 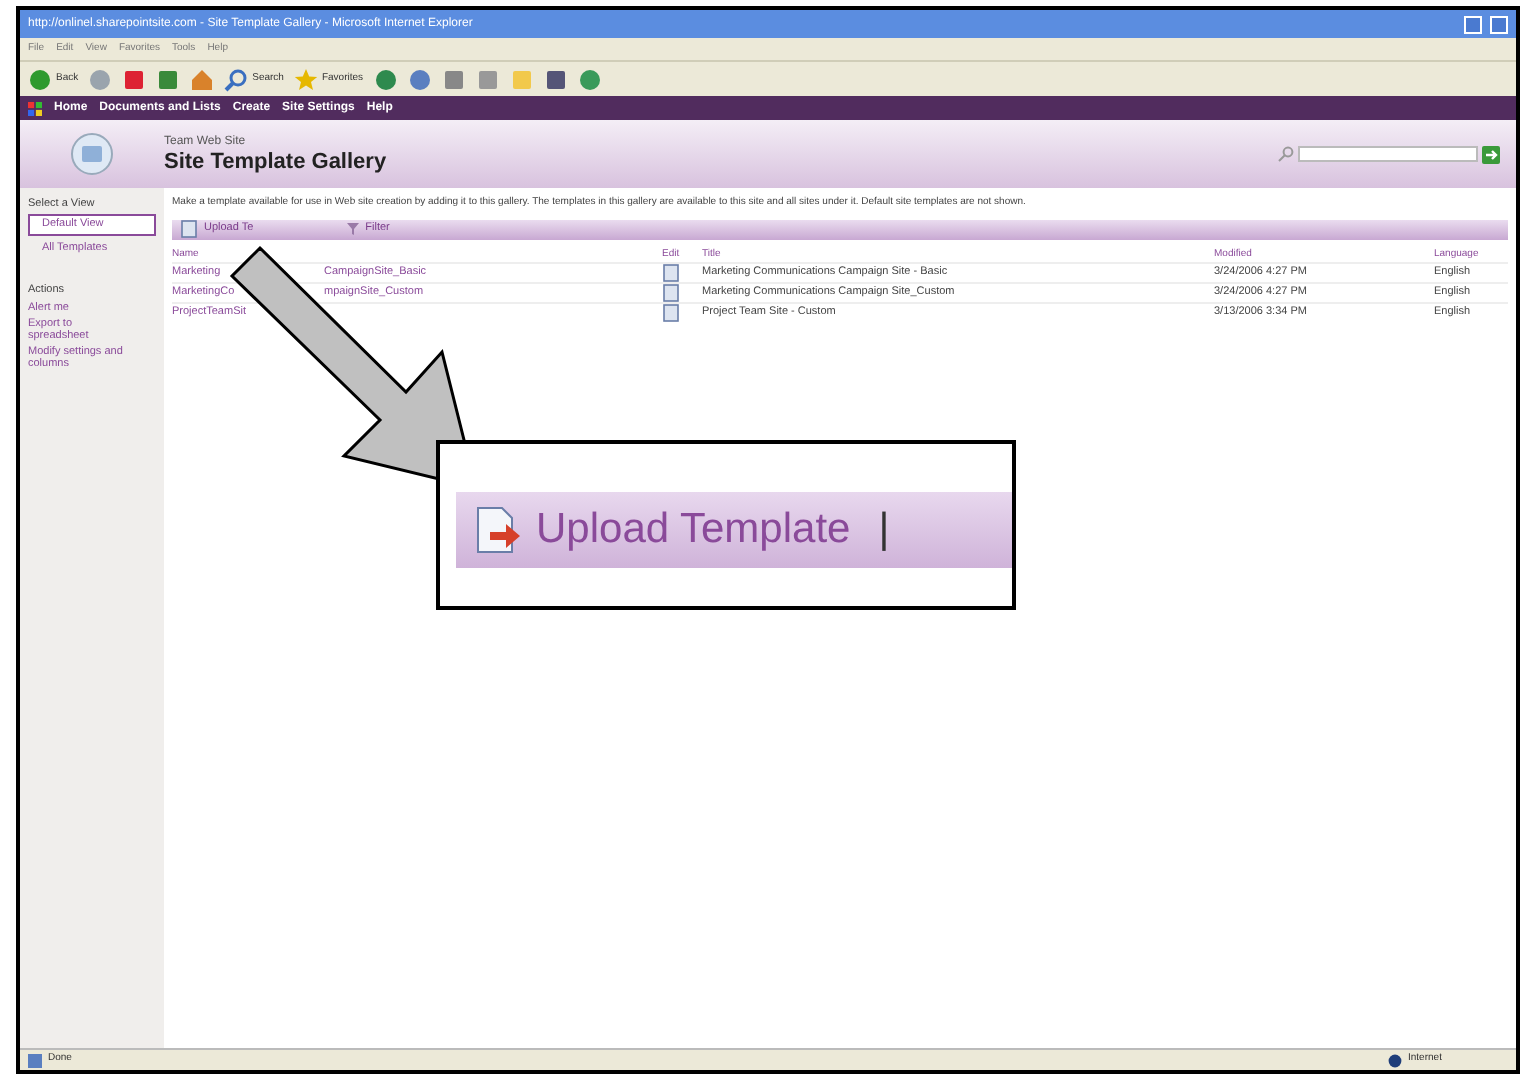 I want to click on page-icon, so click(x=35, y=1060).